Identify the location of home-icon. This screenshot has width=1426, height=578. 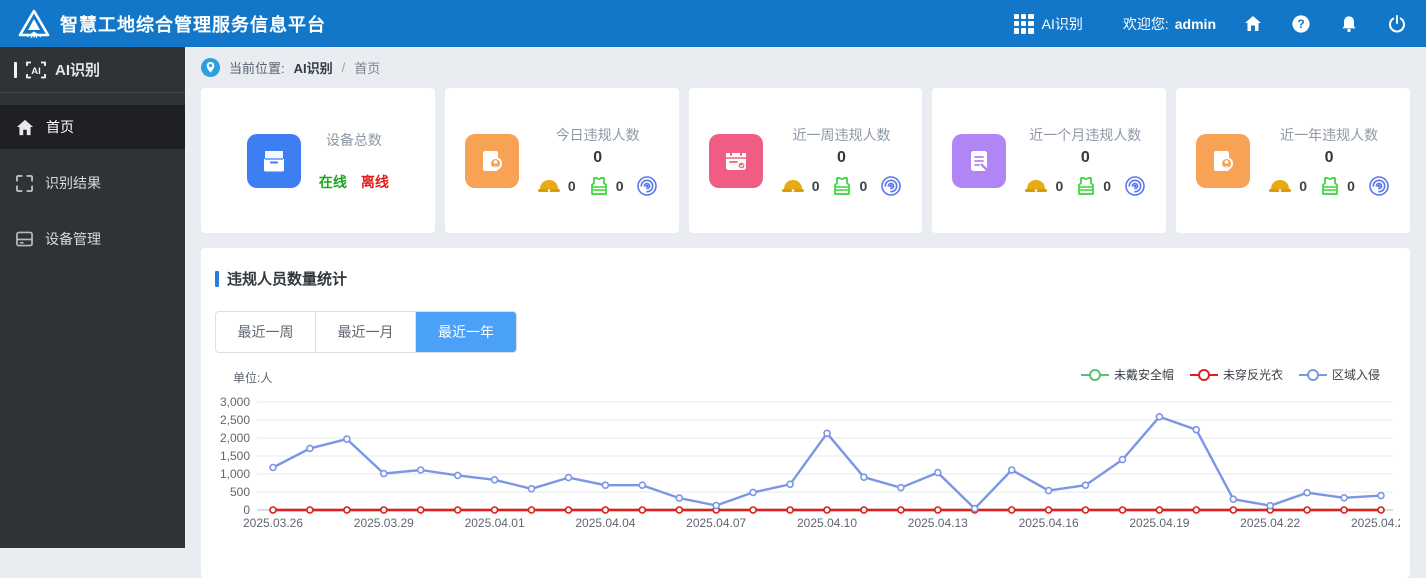
(25, 127).